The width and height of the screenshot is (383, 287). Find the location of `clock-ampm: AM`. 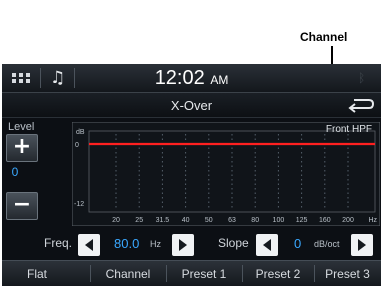

clock-ampm: AM is located at coordinates (219, 80).